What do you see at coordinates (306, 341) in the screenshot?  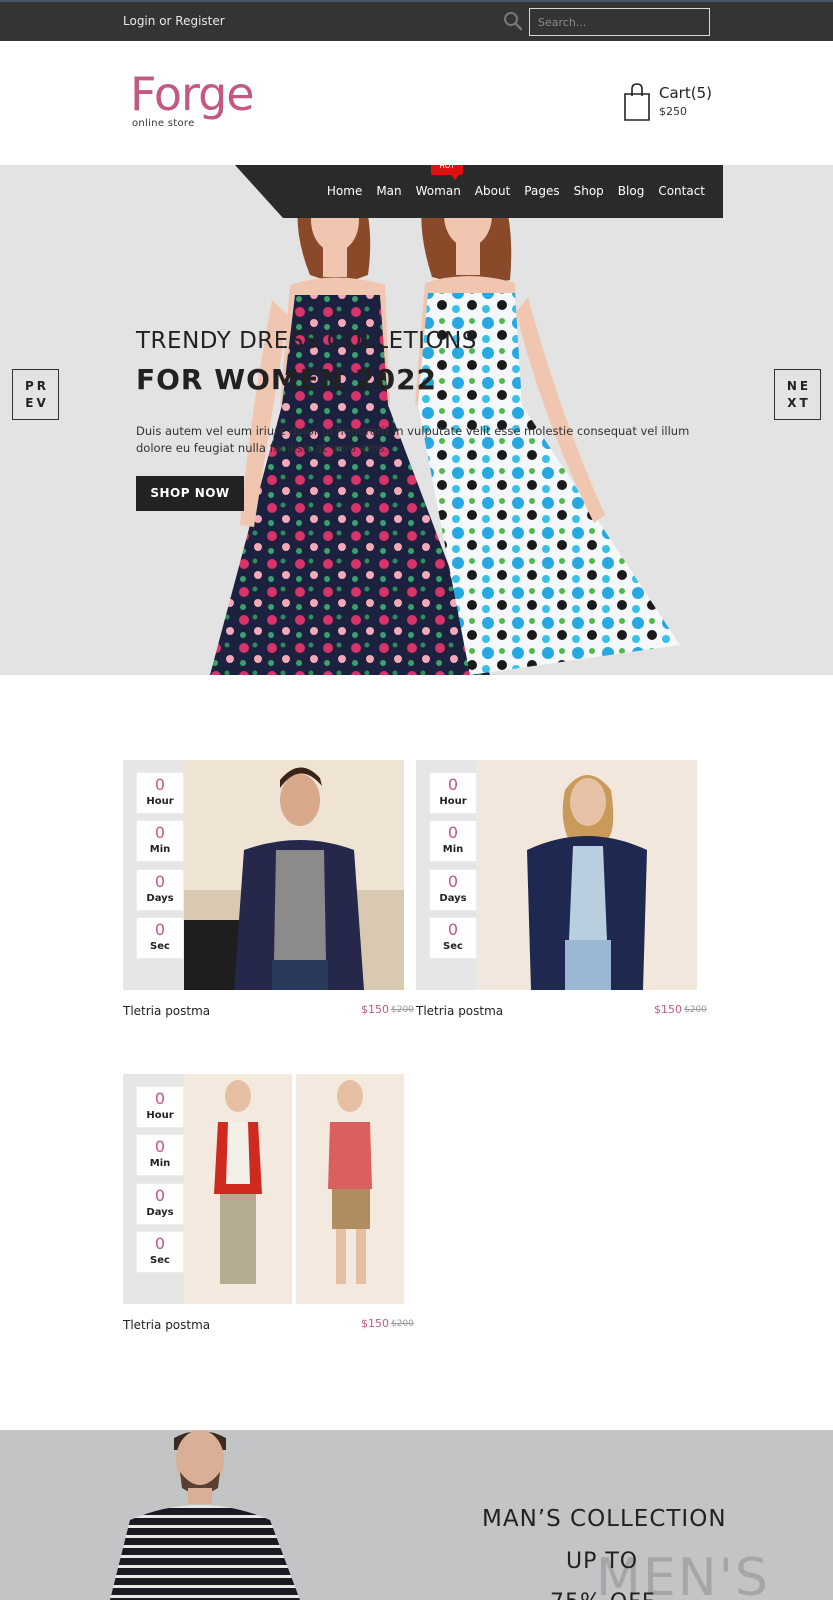 I see `hero-subtitle: TRENDY DRESS COLLETIONS` at bounding box center [306, 341].